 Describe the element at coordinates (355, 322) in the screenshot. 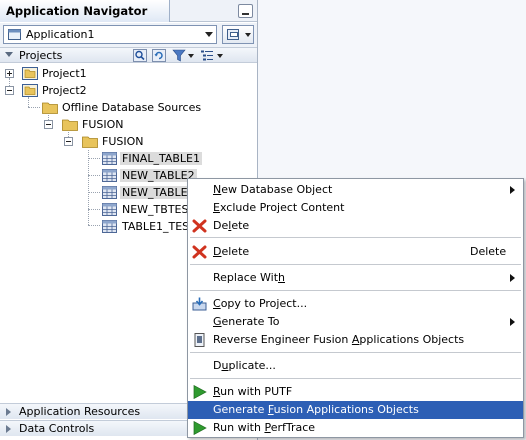

I see `menu-item-generate-to: Generate To` at that location.